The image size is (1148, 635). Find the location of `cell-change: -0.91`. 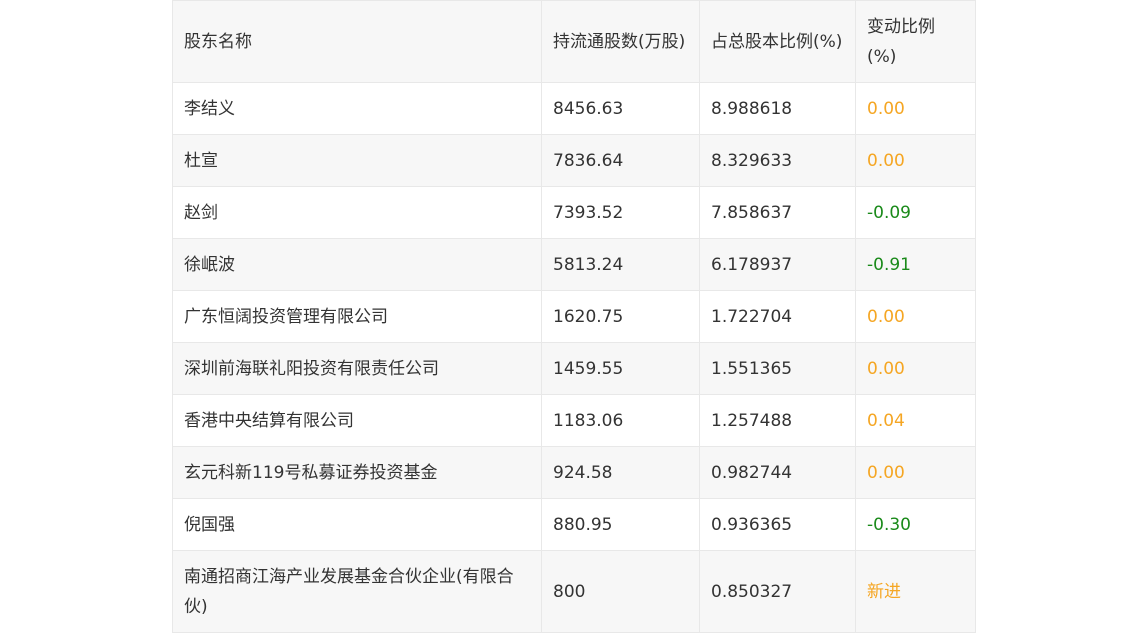

cell-change: -0.91 is located at coordinates (915, 264).